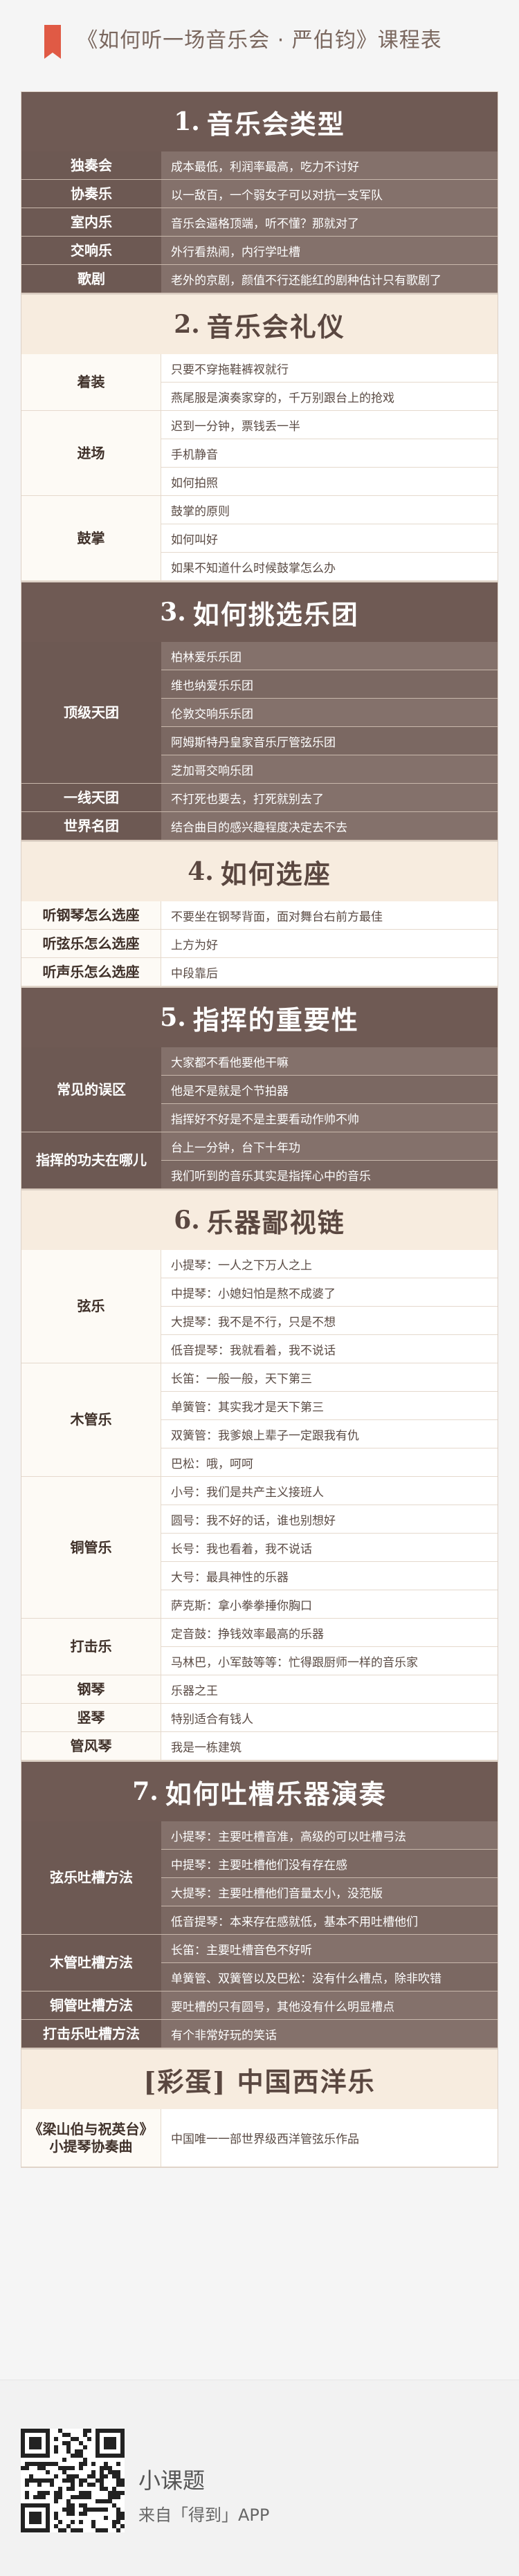 The image size is (519, 2576). Describe the element at coordinates (91, 713) in the screenshot. I see `group-label: 顶级天团` at that location.